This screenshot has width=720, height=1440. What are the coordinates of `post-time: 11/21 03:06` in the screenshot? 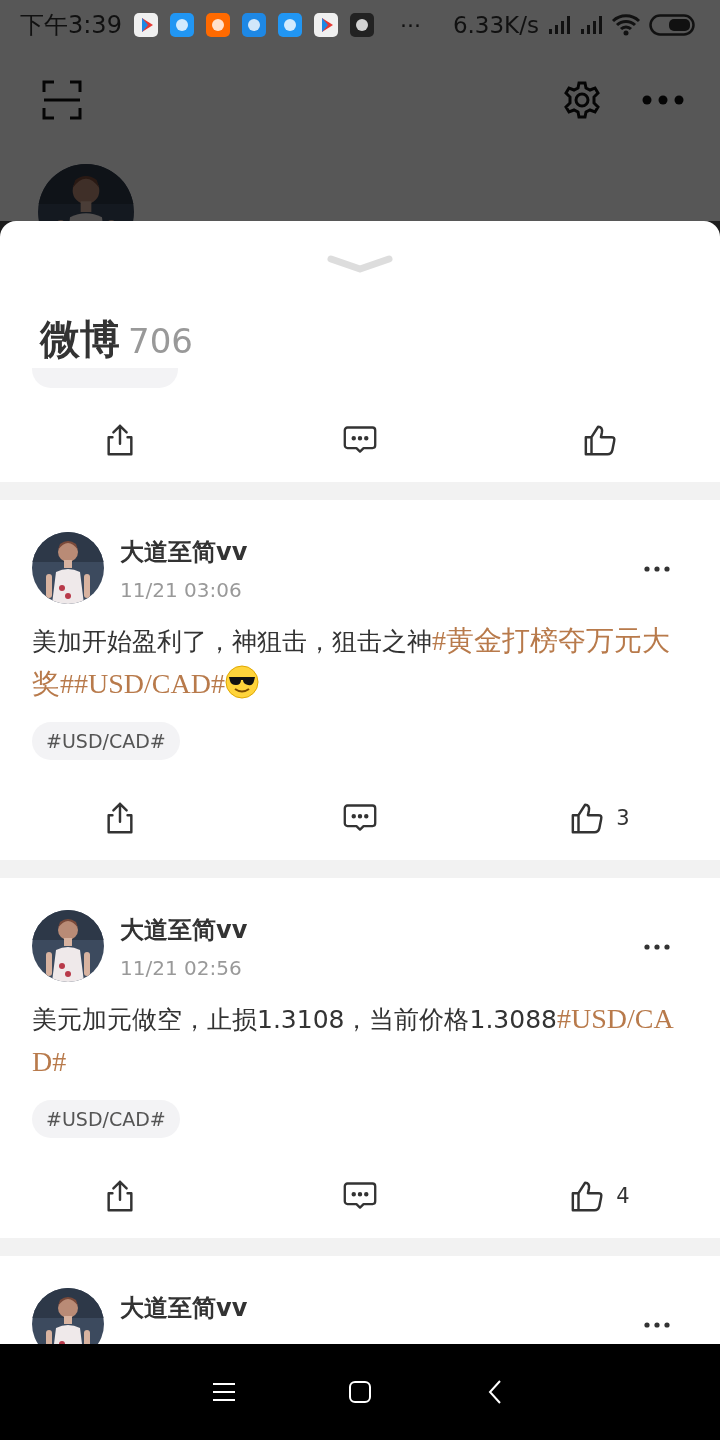 It's located at (181, 590).